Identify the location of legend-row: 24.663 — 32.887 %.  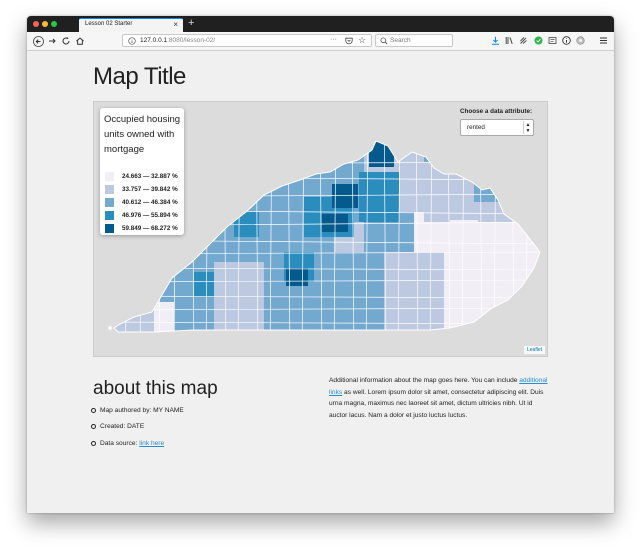
(141, 176).